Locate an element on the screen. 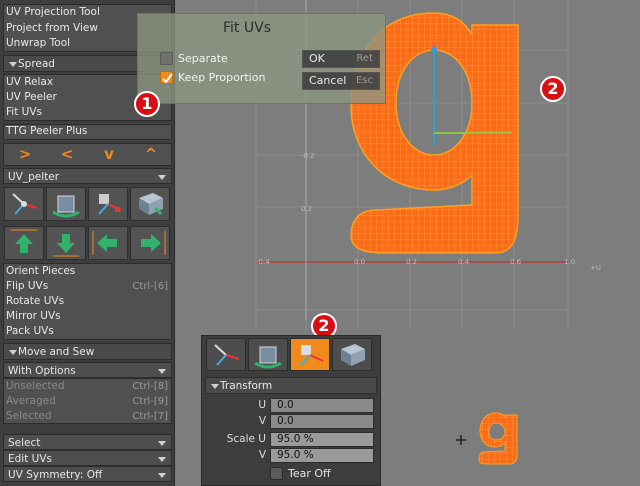 Image resolution: width=640 pixels, height=486 pixels. scale-v-label: V is located at coordinates (262, 455).